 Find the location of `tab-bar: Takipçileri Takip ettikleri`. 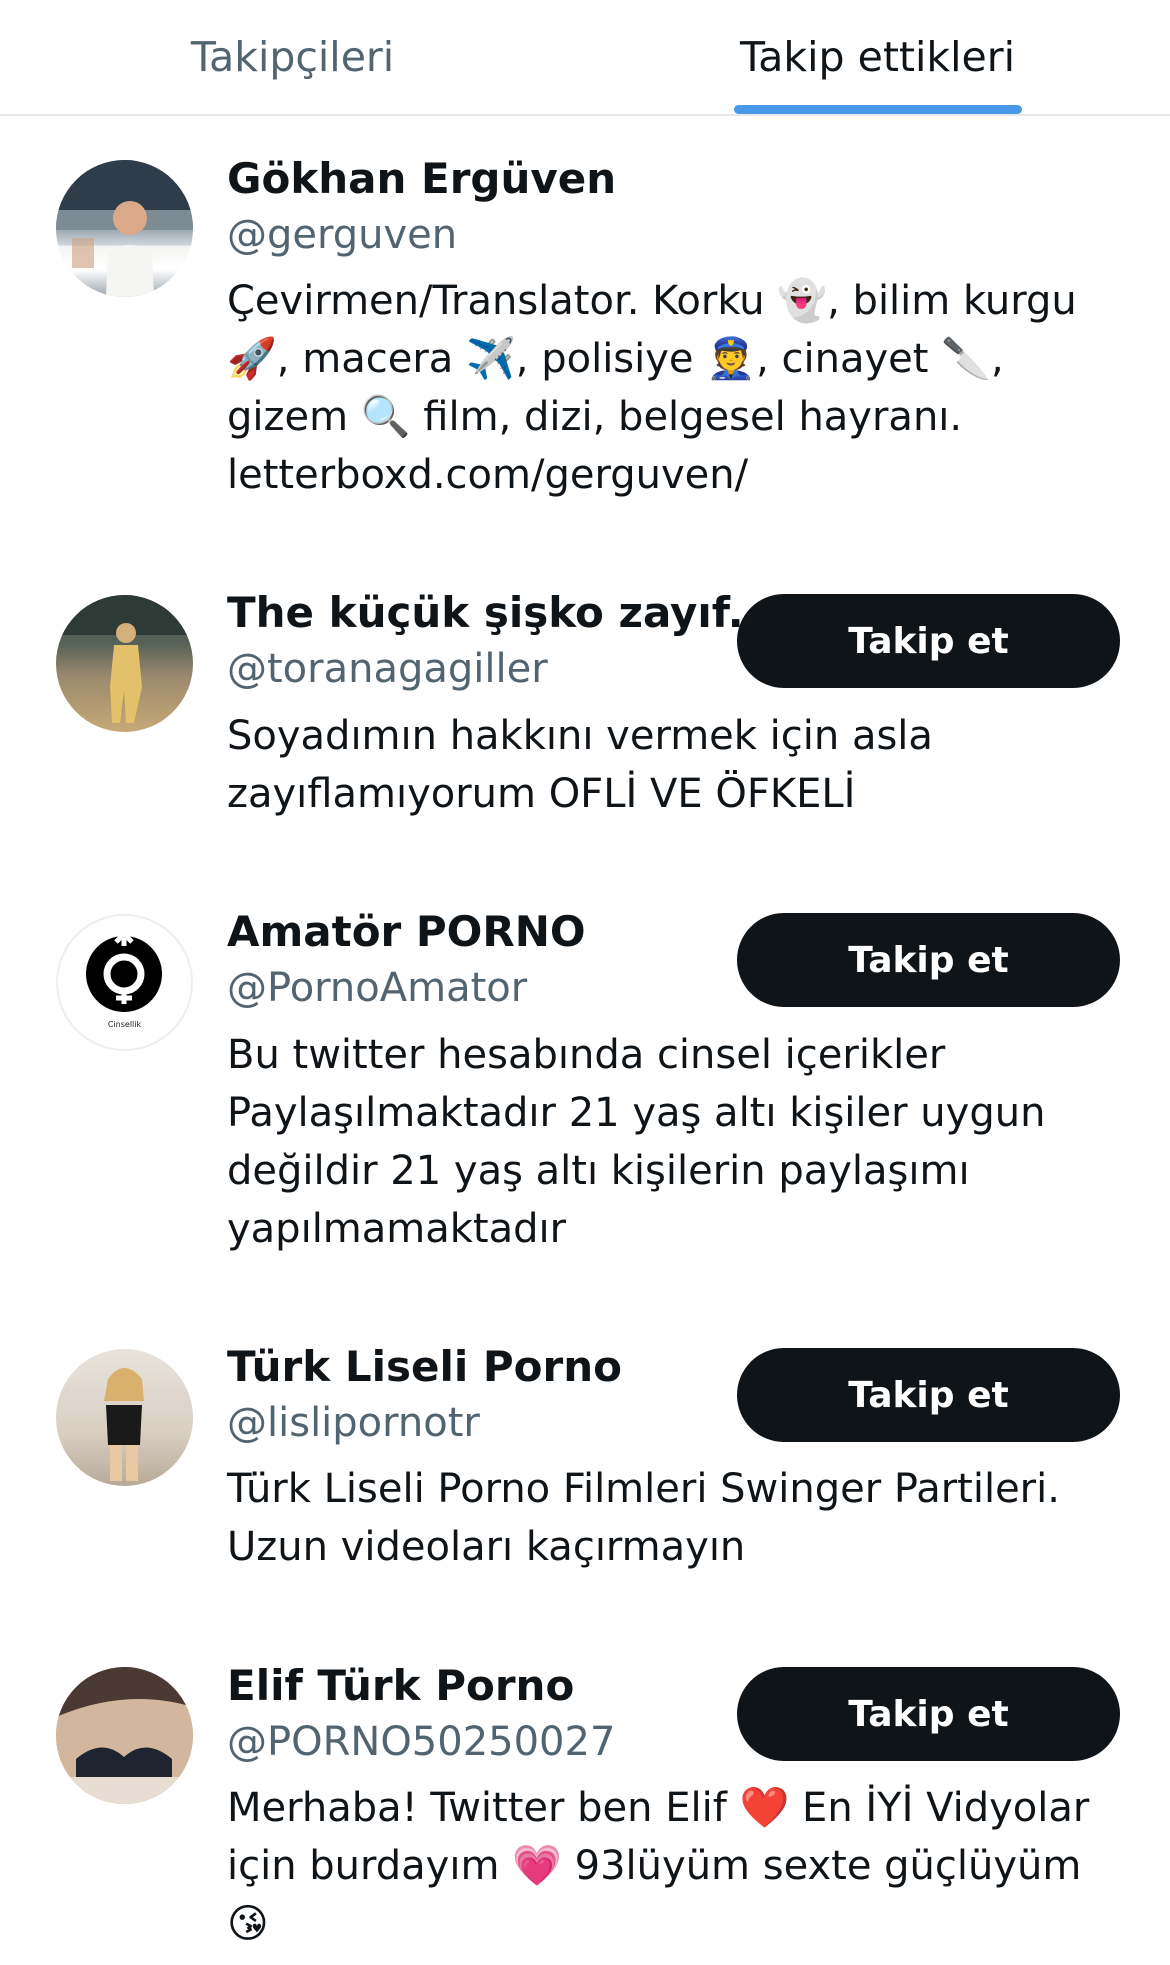

tab-bar: Takipçileri Takip ettikleri is located at coordinates (585, 58).